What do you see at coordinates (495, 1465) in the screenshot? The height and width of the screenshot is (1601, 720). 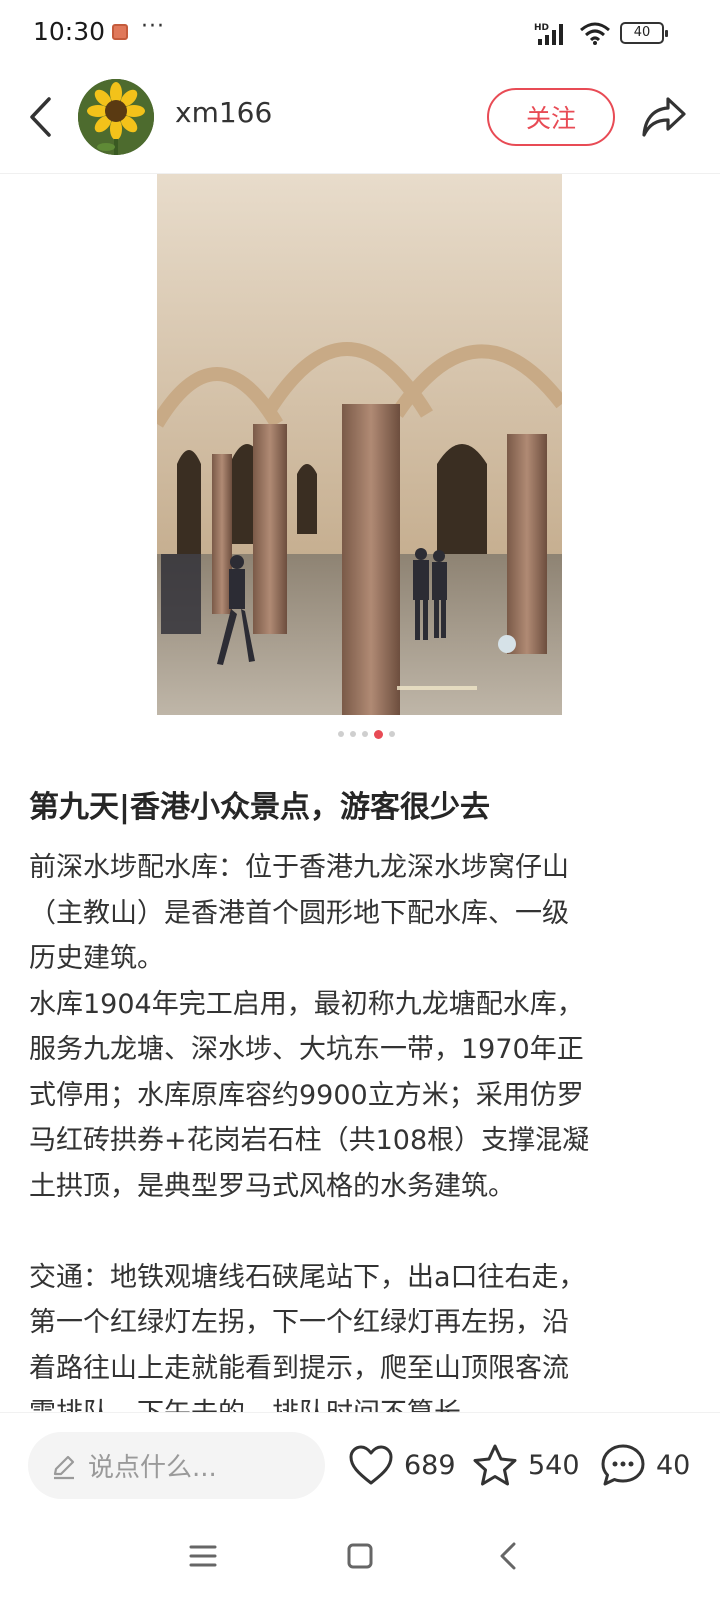 I see `star-icon` at bounding box center [495, 1465].